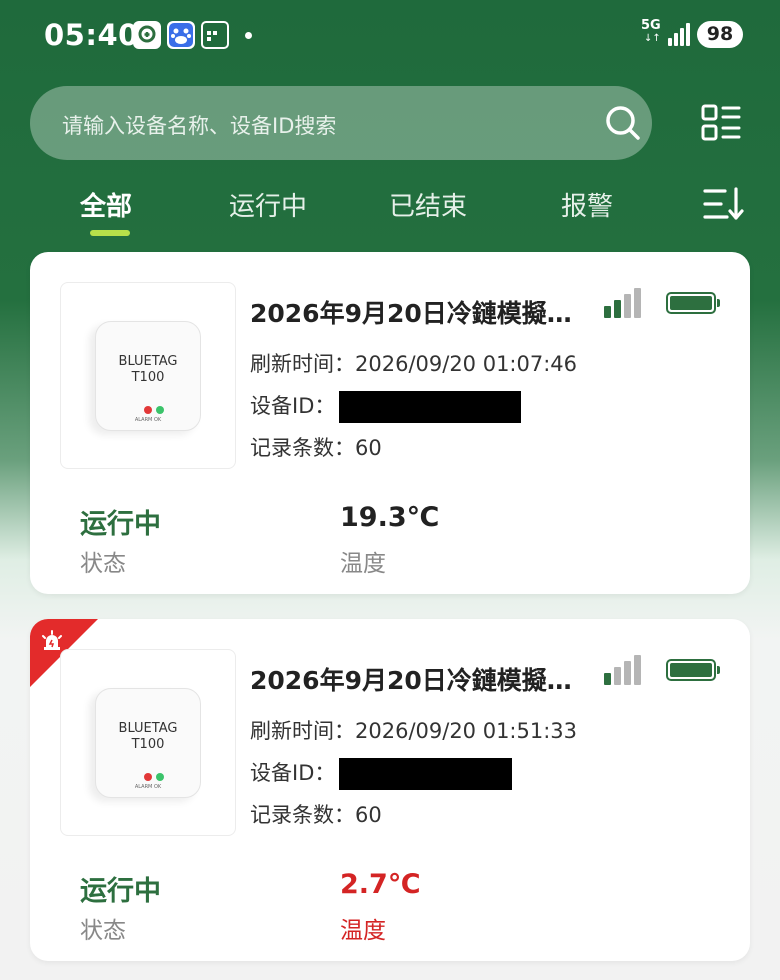 The width and height of the screenshot is (780, 980). What do you see at coordinates (215, 35) in the screenshot?
I see `calendar-app-icon` at bounding box center [215, 35].